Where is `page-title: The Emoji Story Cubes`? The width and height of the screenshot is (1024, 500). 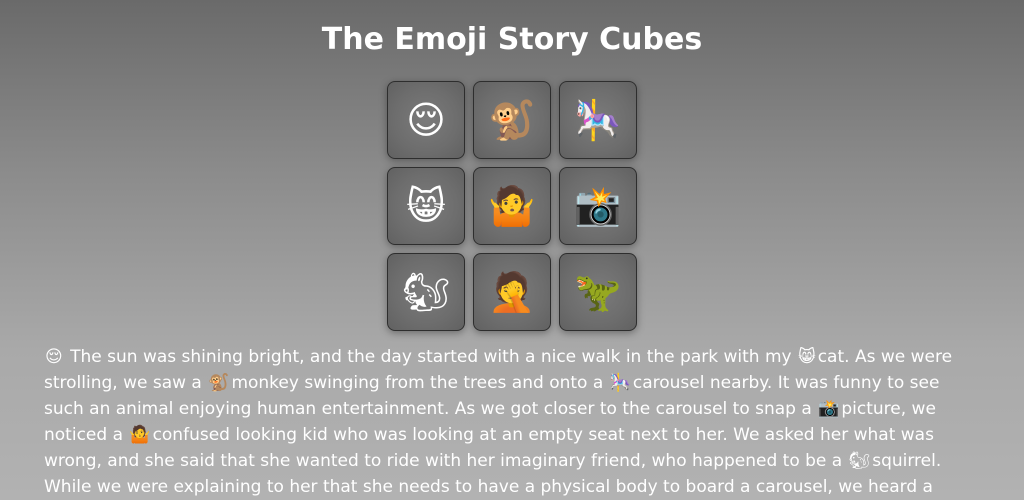
page-title: The Emoji Story Cubes is located at coordinates (512, 39).